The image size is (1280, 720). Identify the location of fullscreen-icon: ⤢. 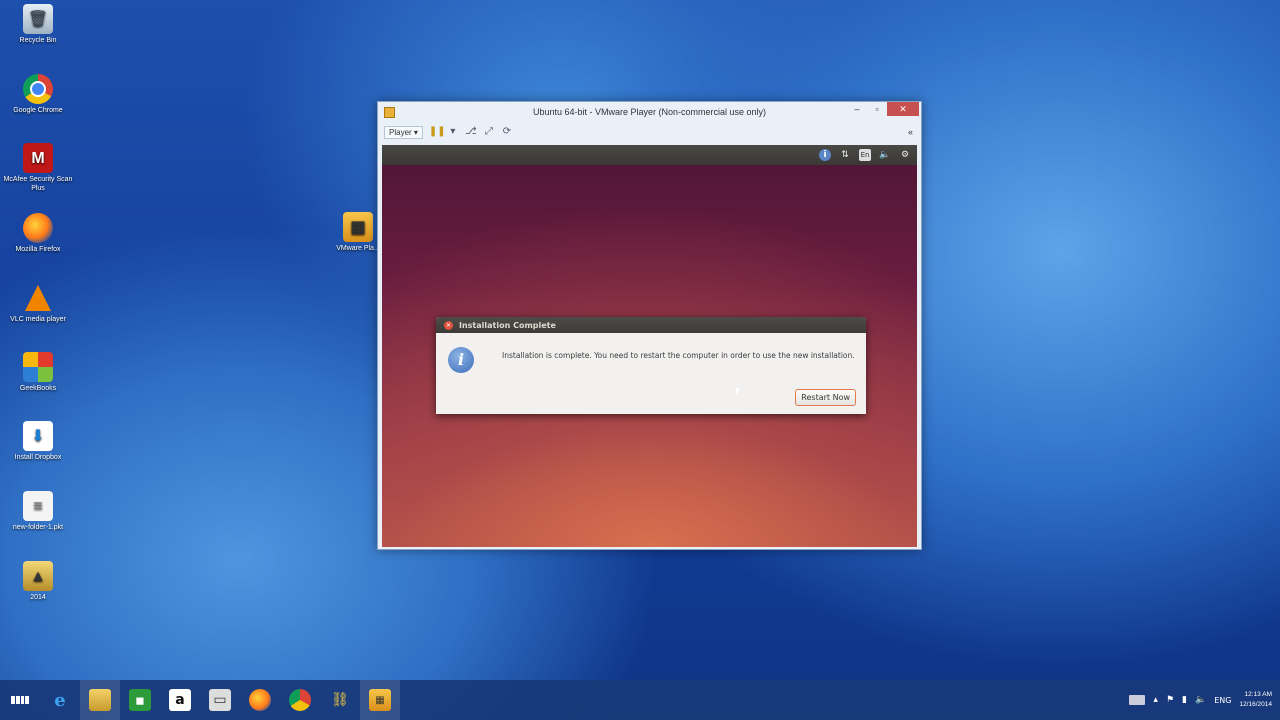
(489, 132).